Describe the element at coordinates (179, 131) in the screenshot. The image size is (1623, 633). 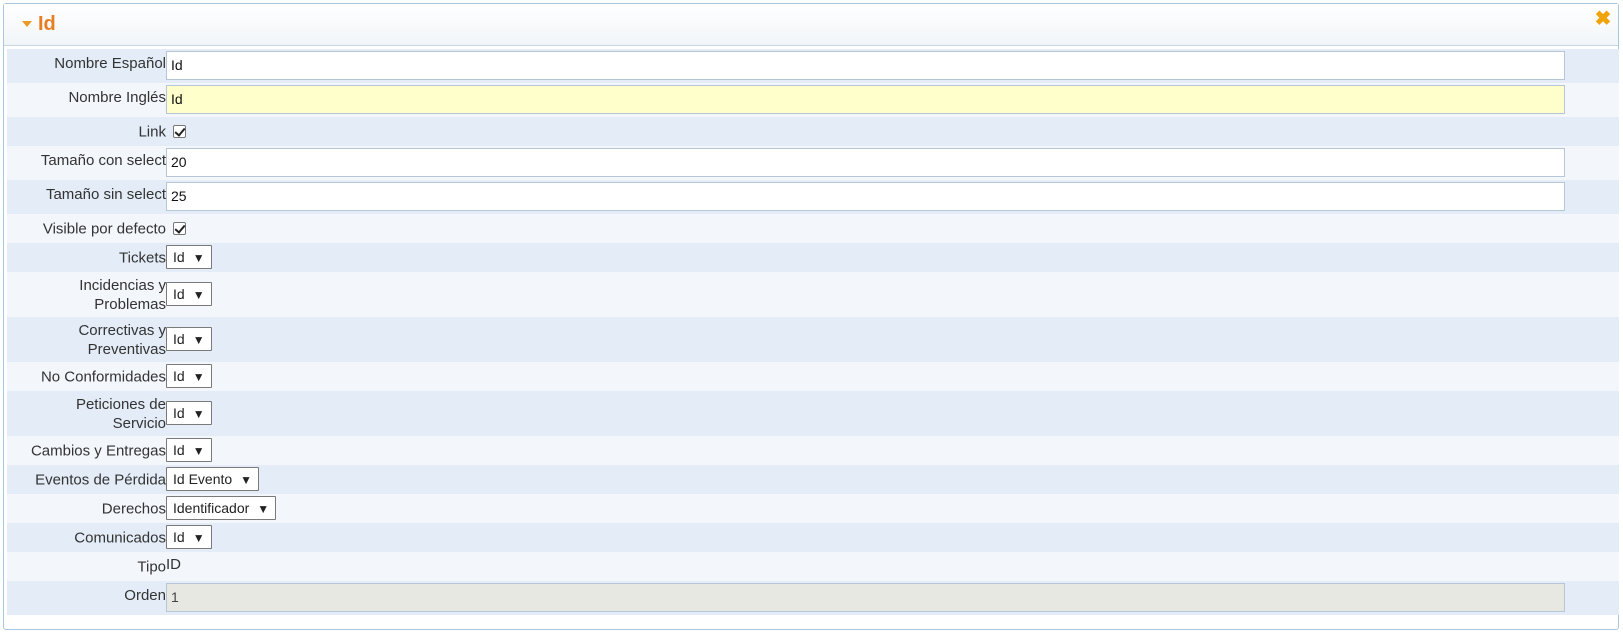
I see `link-checkbox` at that location.